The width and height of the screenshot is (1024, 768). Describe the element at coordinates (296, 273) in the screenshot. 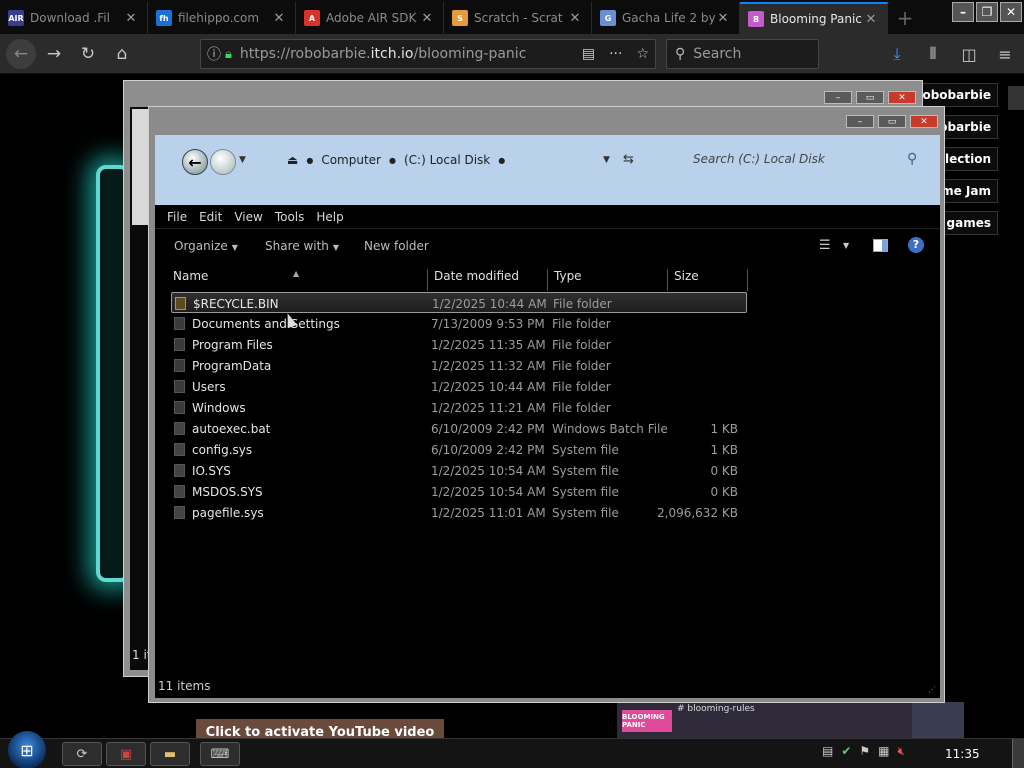

I see `sort-ascending-icon: ▲` at that location.